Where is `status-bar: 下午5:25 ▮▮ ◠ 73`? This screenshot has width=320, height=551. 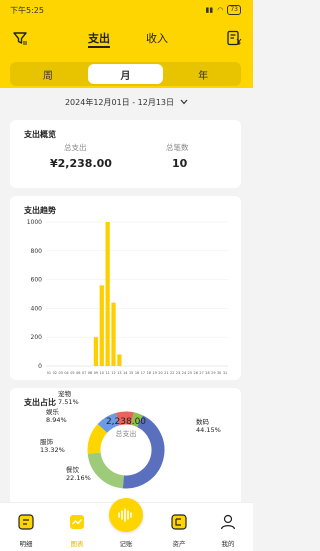
status-bar: 下午5:25 ▮▮ ◠ 73 is located at coordinates (126, 10).